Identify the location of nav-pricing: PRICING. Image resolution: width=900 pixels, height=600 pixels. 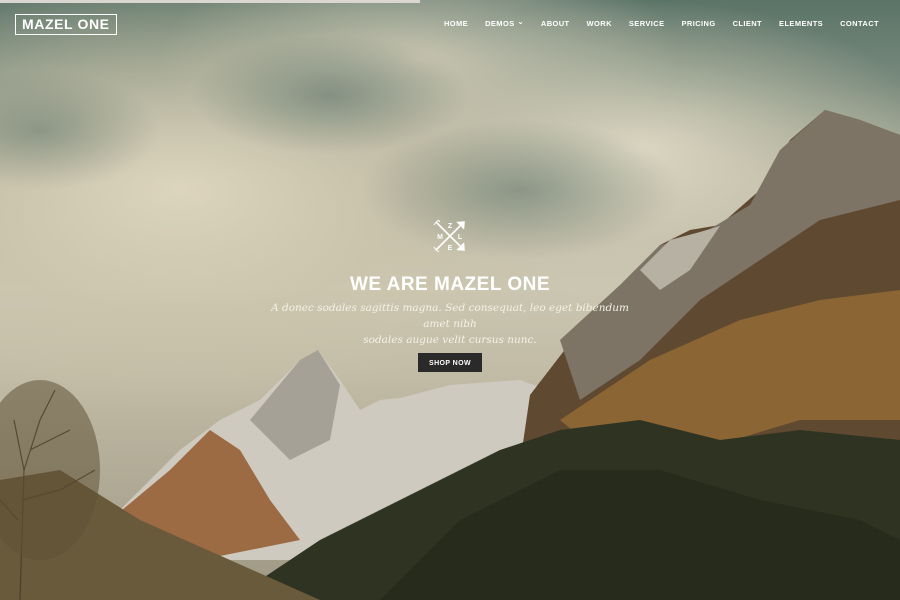
(699, 24).